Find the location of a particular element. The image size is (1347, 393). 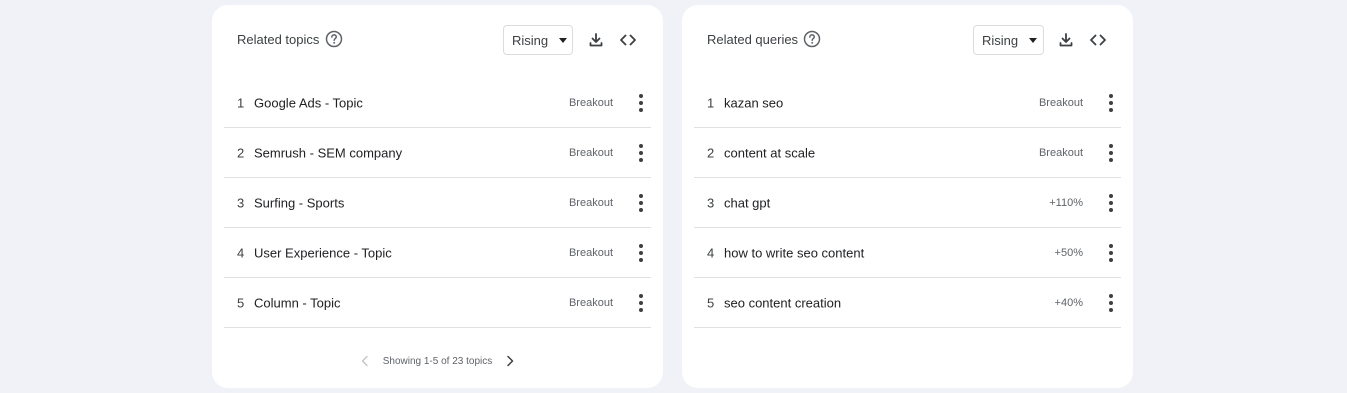

topic-row: 1 Google Ads - Topic Breakout is located at coordinates (437, 103).